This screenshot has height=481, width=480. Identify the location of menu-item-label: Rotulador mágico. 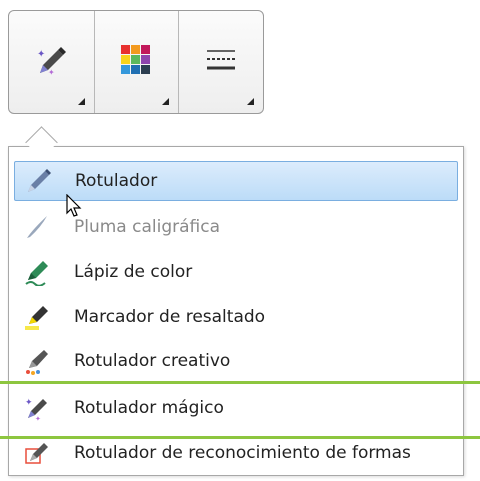
(149, 408).